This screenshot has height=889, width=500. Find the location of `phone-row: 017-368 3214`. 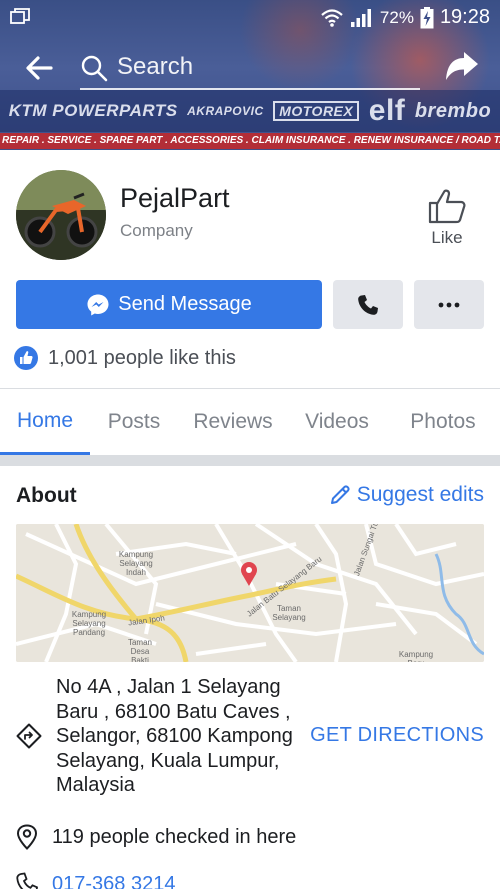

phone-row: 017-368 3214 is located at coordinates (95, 880).